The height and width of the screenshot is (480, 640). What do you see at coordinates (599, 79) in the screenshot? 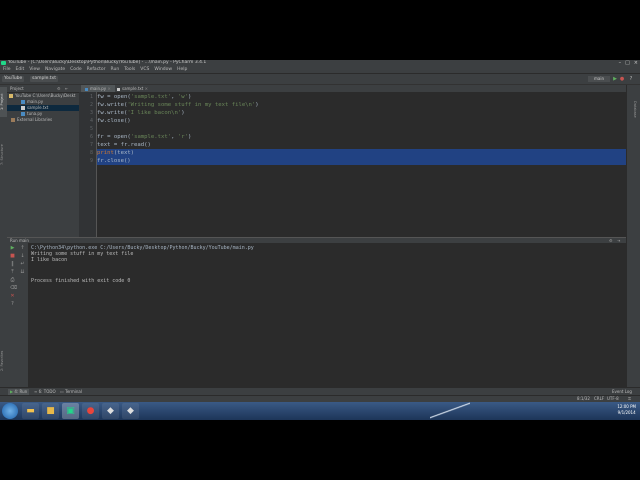
I see `run-config-select: main` at bounding box center [599, 79].